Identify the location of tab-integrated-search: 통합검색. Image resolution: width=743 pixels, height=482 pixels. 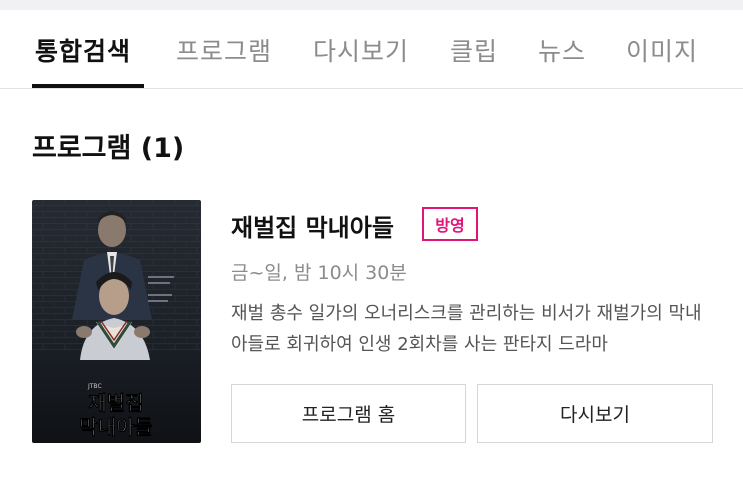
(83, 50).